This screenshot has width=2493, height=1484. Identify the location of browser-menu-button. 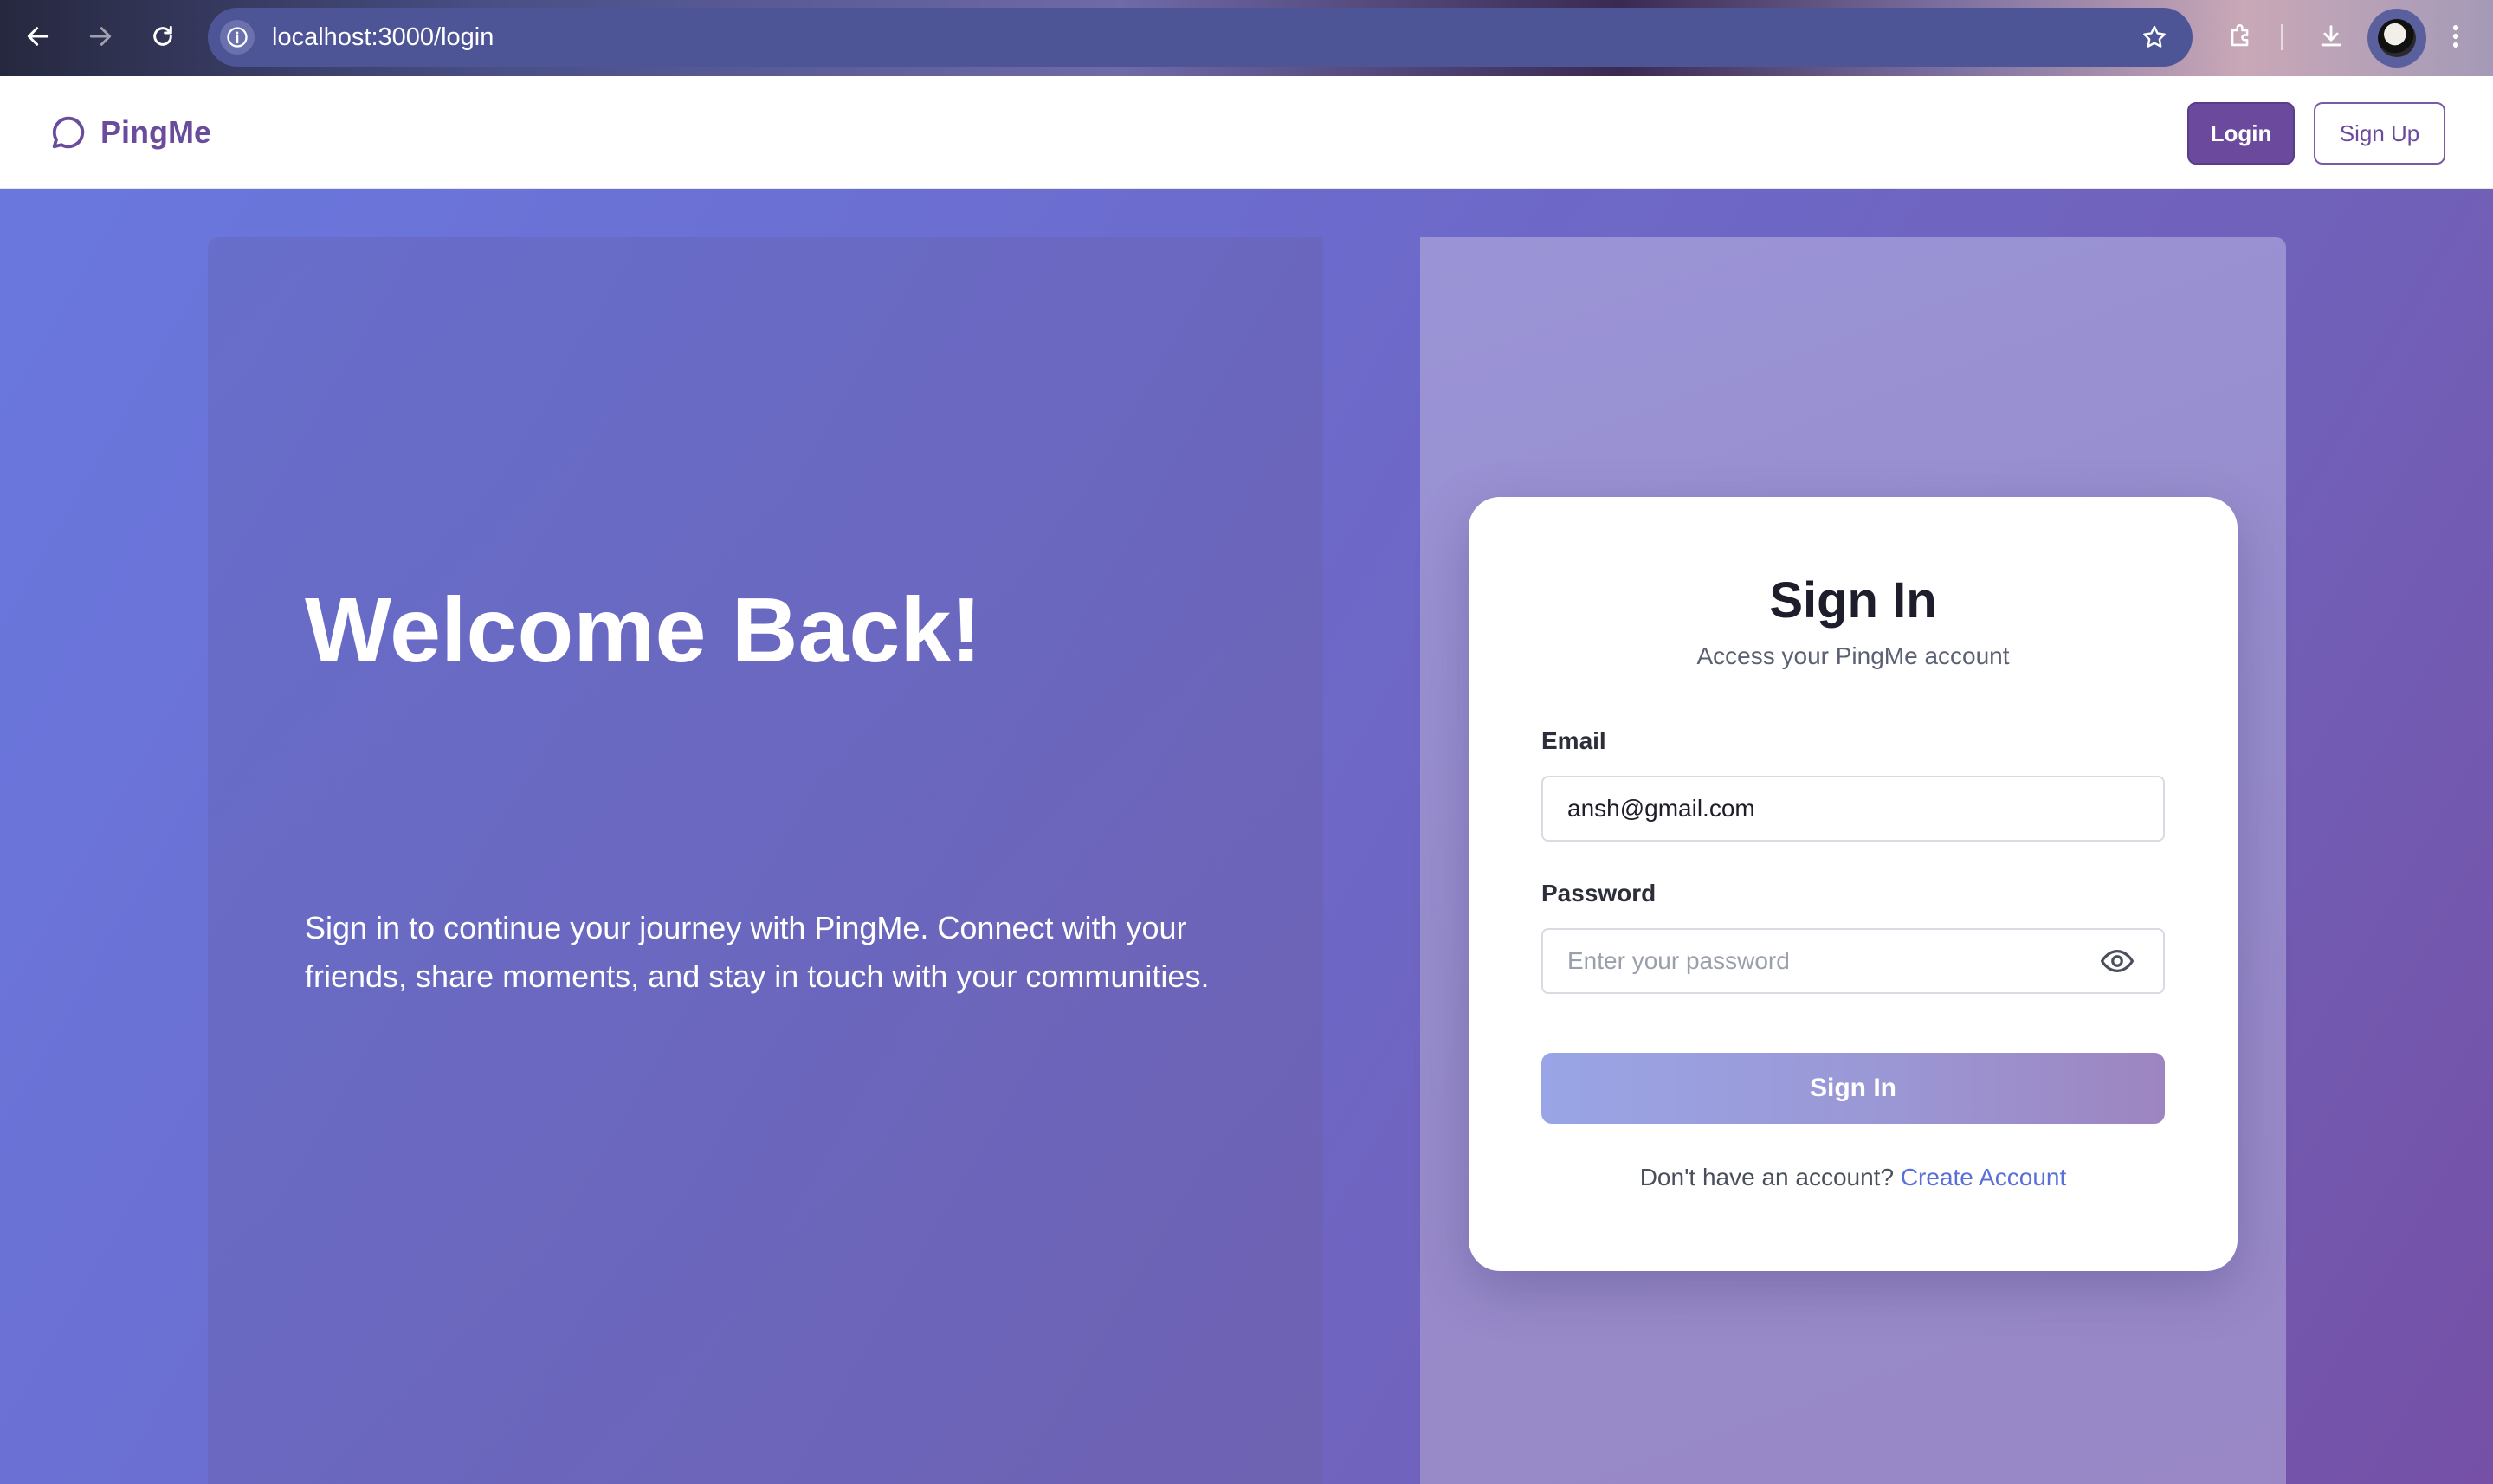
(2455, 36).